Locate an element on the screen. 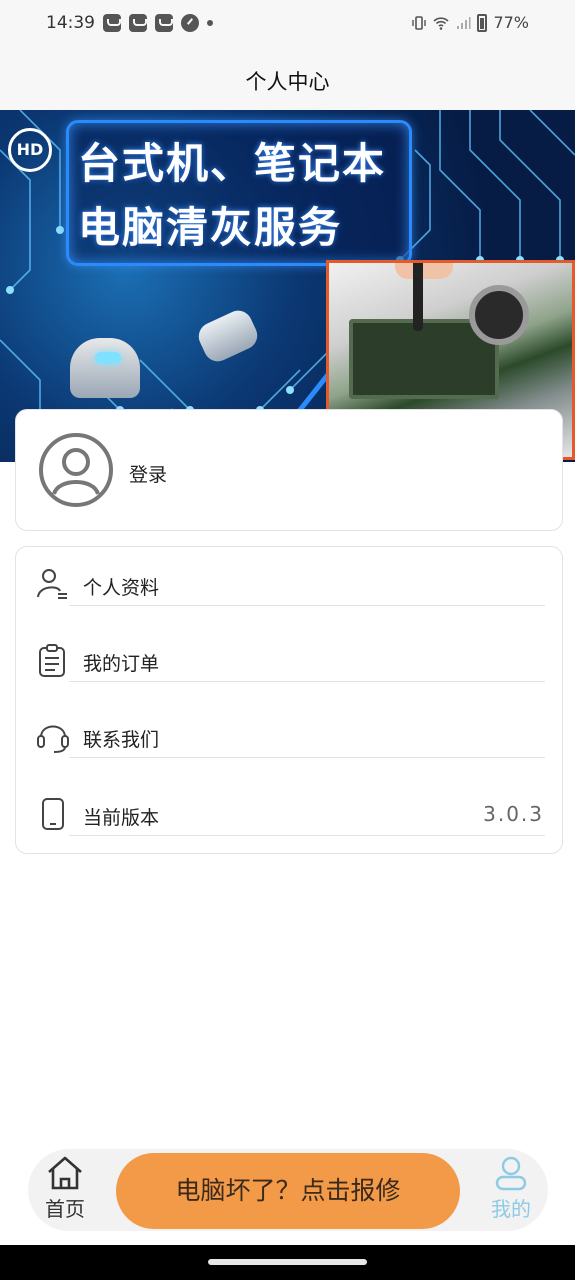  screwdriver is located at coordinates (418, 297).